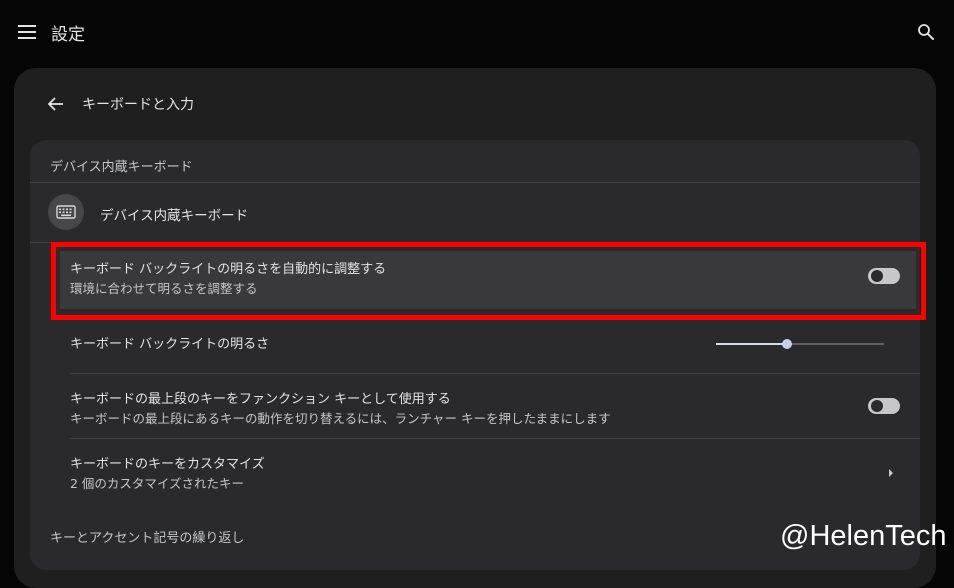 The image size is (954, 588). I want to click on backlight-brightness-slider, so click(800, 344).